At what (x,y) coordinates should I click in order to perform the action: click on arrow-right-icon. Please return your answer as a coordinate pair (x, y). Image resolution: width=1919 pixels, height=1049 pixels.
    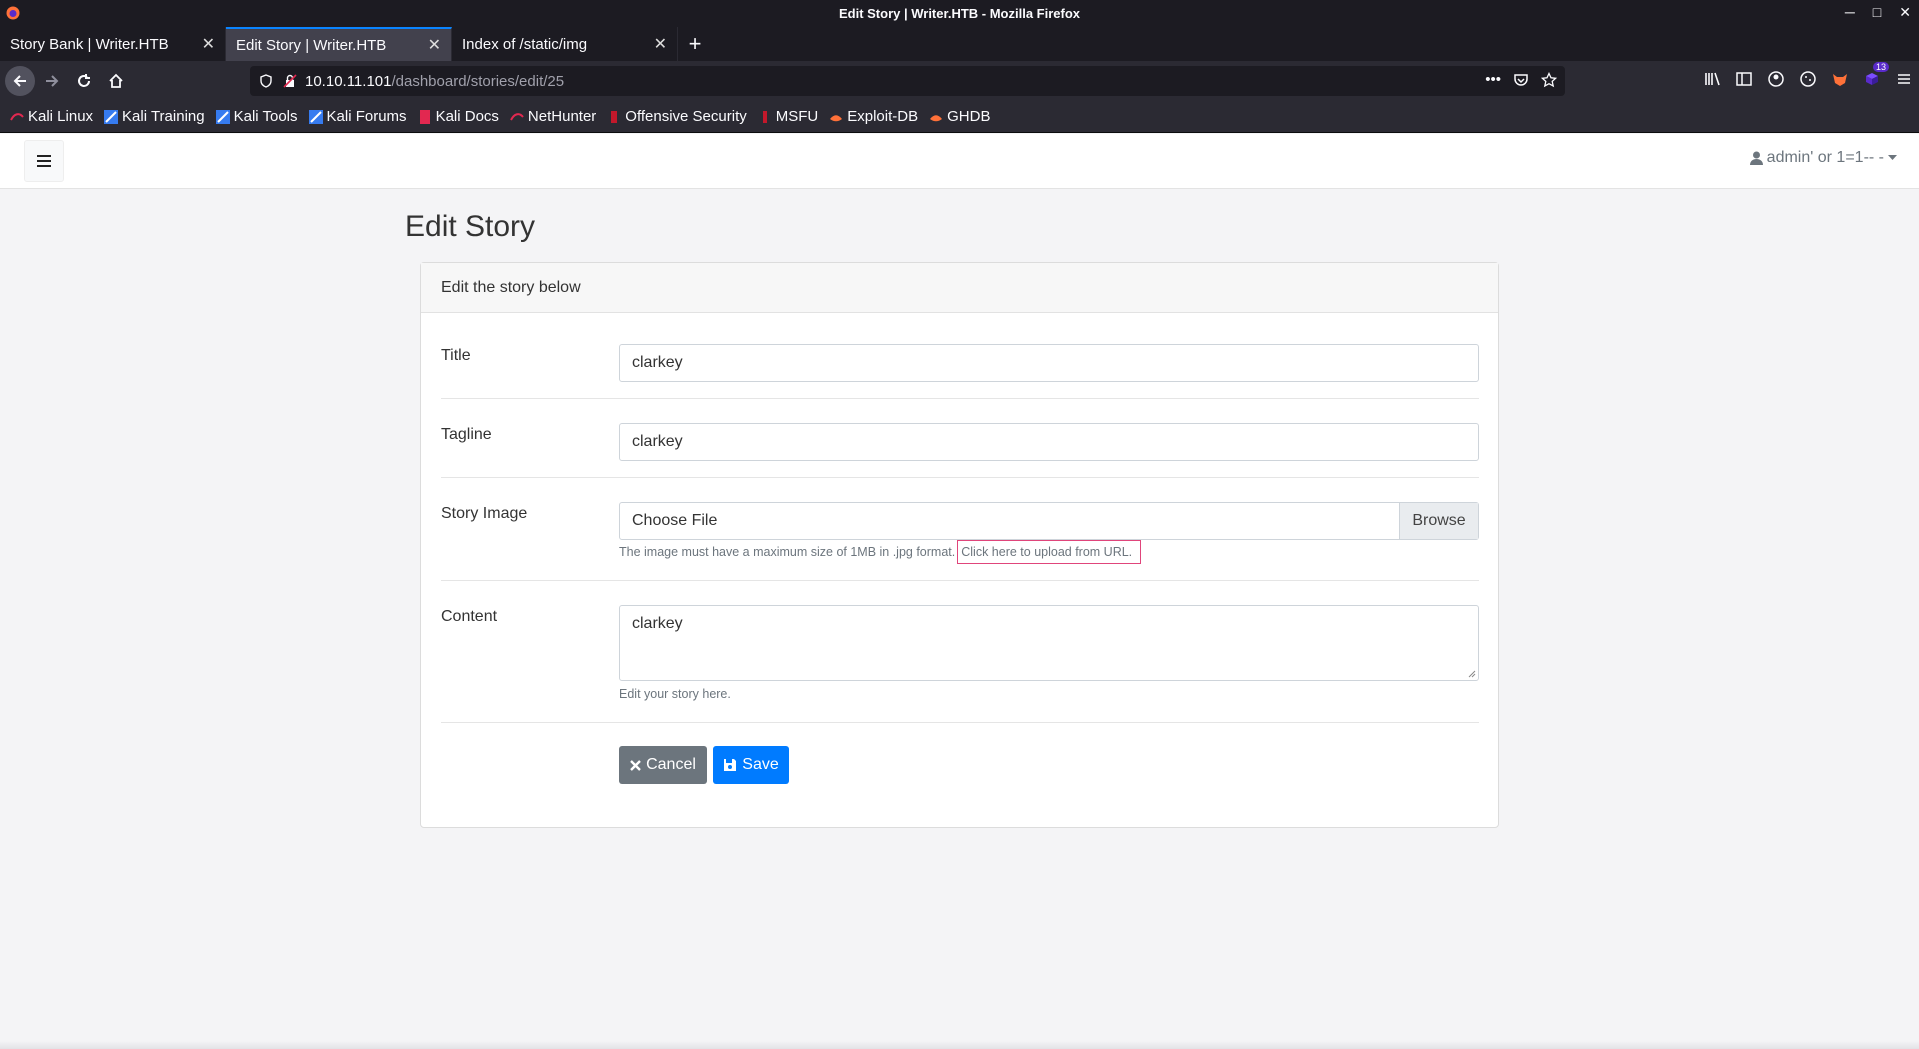
    Looking at the image, I should click on (52, 81).